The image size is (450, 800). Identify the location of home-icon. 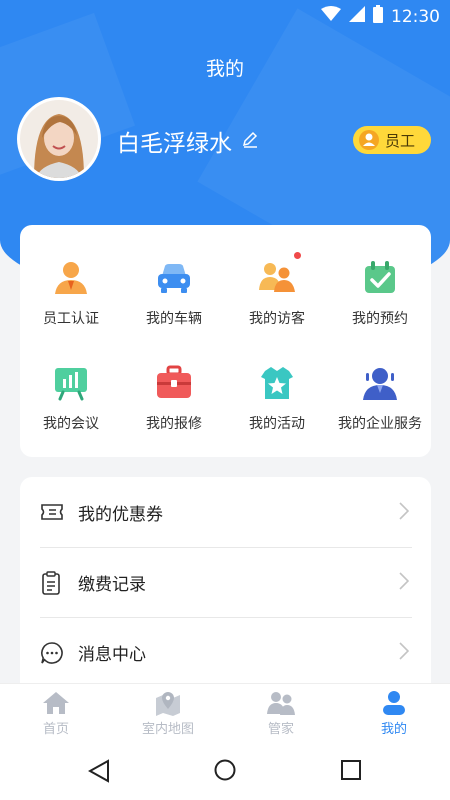
(56, 703).